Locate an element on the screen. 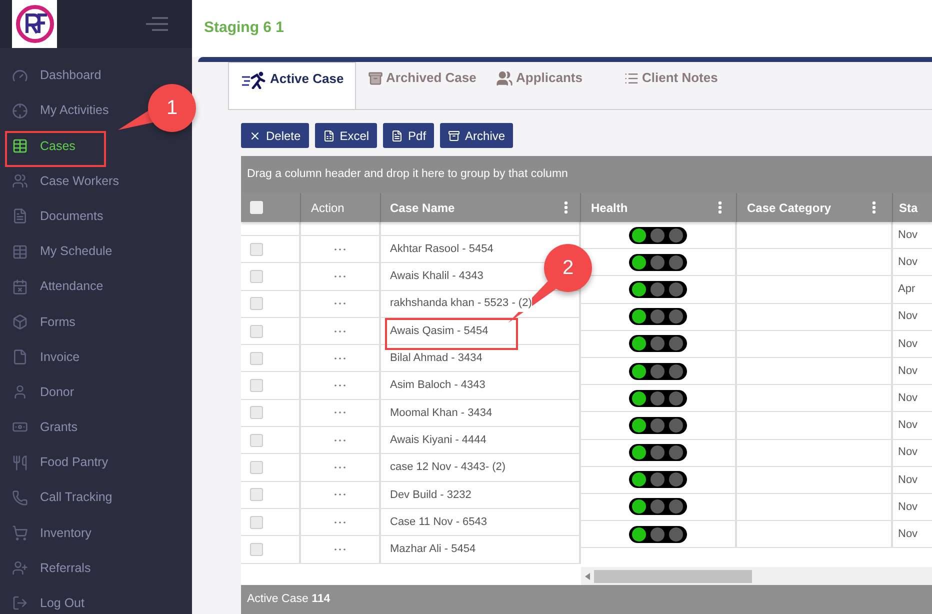 This screenshot has height=614, width=932. case-name: rakhshanda khan - 5523 - (2) is located at coordinates (461, 303).